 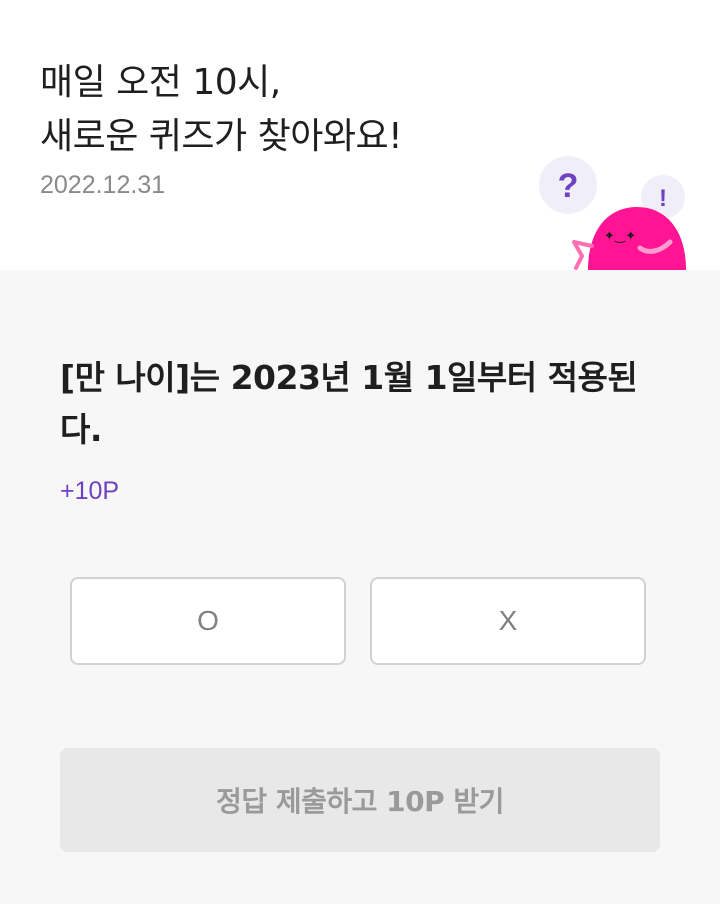 I want to click on exclaim-mark-icon: !, so click(x=663, y=198).